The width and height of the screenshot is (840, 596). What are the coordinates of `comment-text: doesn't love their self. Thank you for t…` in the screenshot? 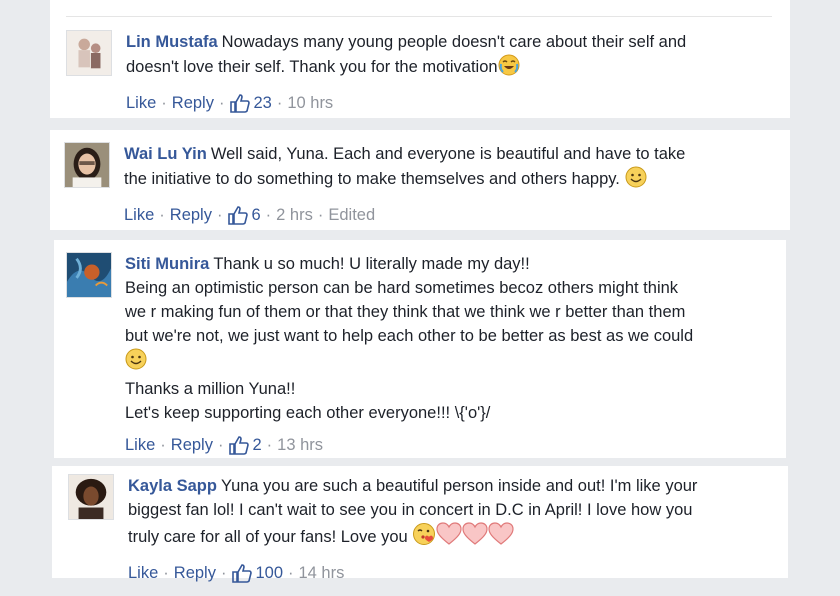 It's located at (312, 67).